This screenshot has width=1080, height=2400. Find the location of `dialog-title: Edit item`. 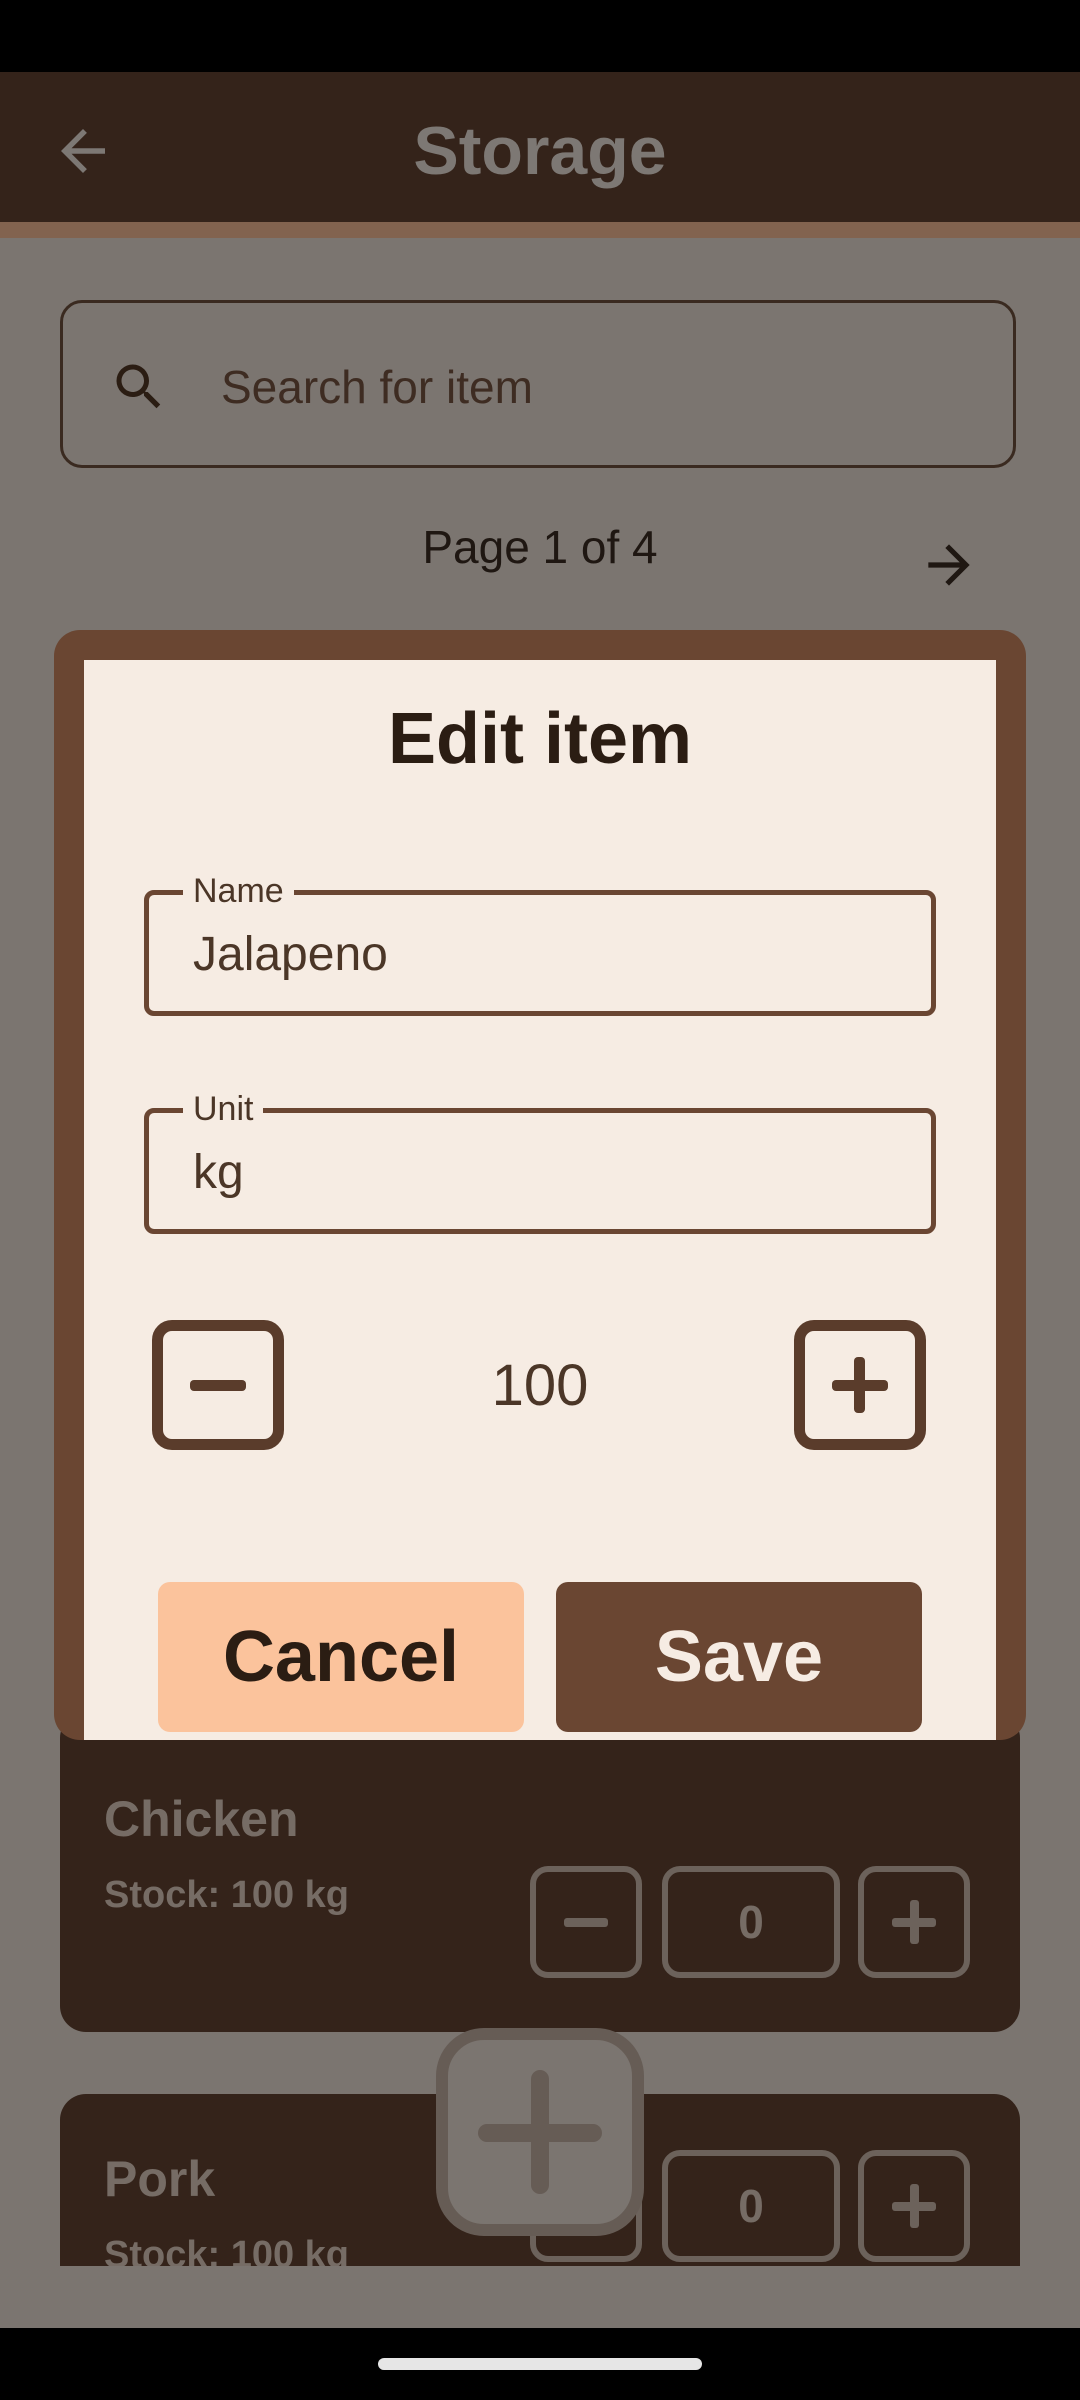

dialog-title: Edit item is located at coordinates (540, 739).